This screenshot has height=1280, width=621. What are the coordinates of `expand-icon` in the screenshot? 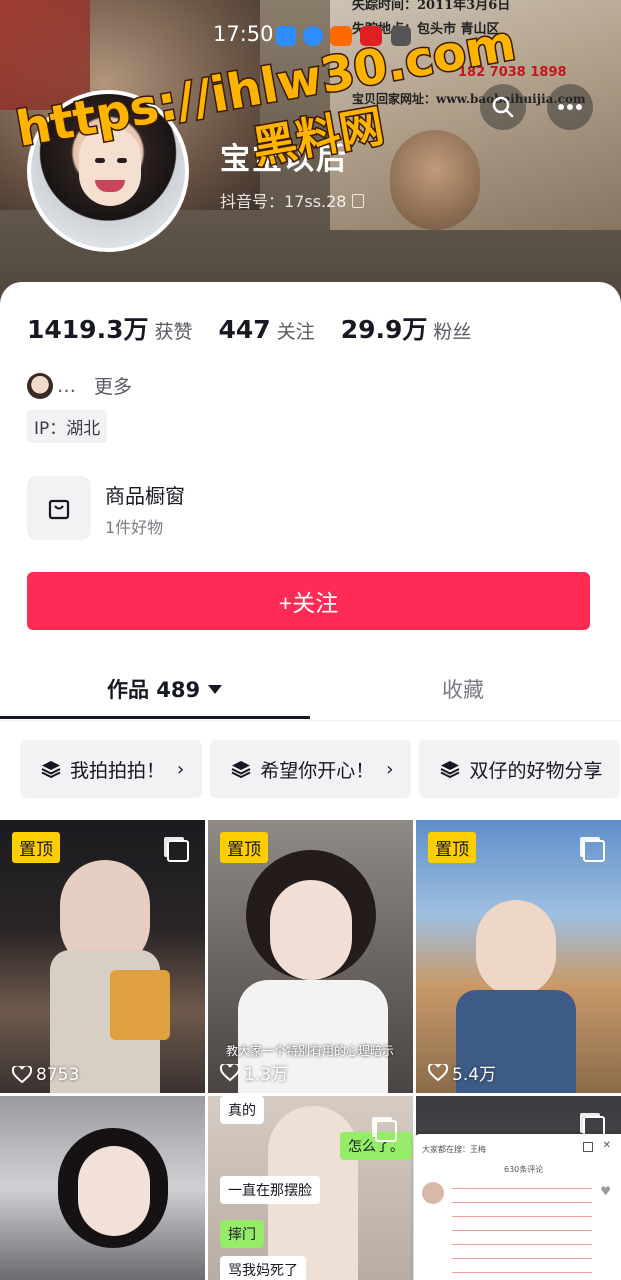 It's located at (588, 1147).